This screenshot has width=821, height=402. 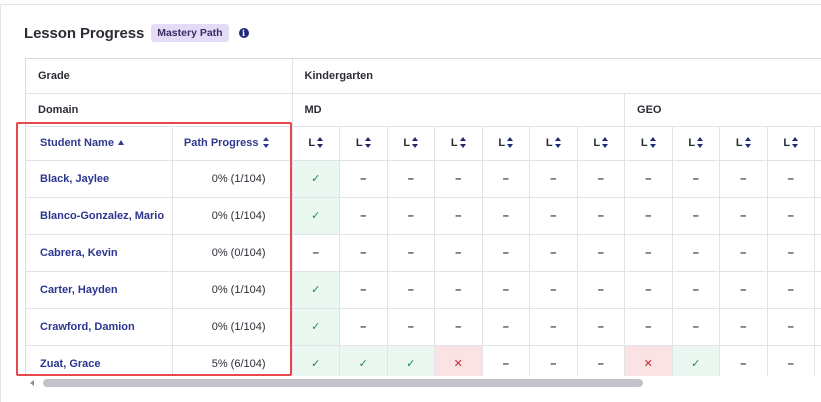 What do you see at coordinates (243, 33) in the screenshot?
I see `info-icon: i` at bounding box center [243, 33].